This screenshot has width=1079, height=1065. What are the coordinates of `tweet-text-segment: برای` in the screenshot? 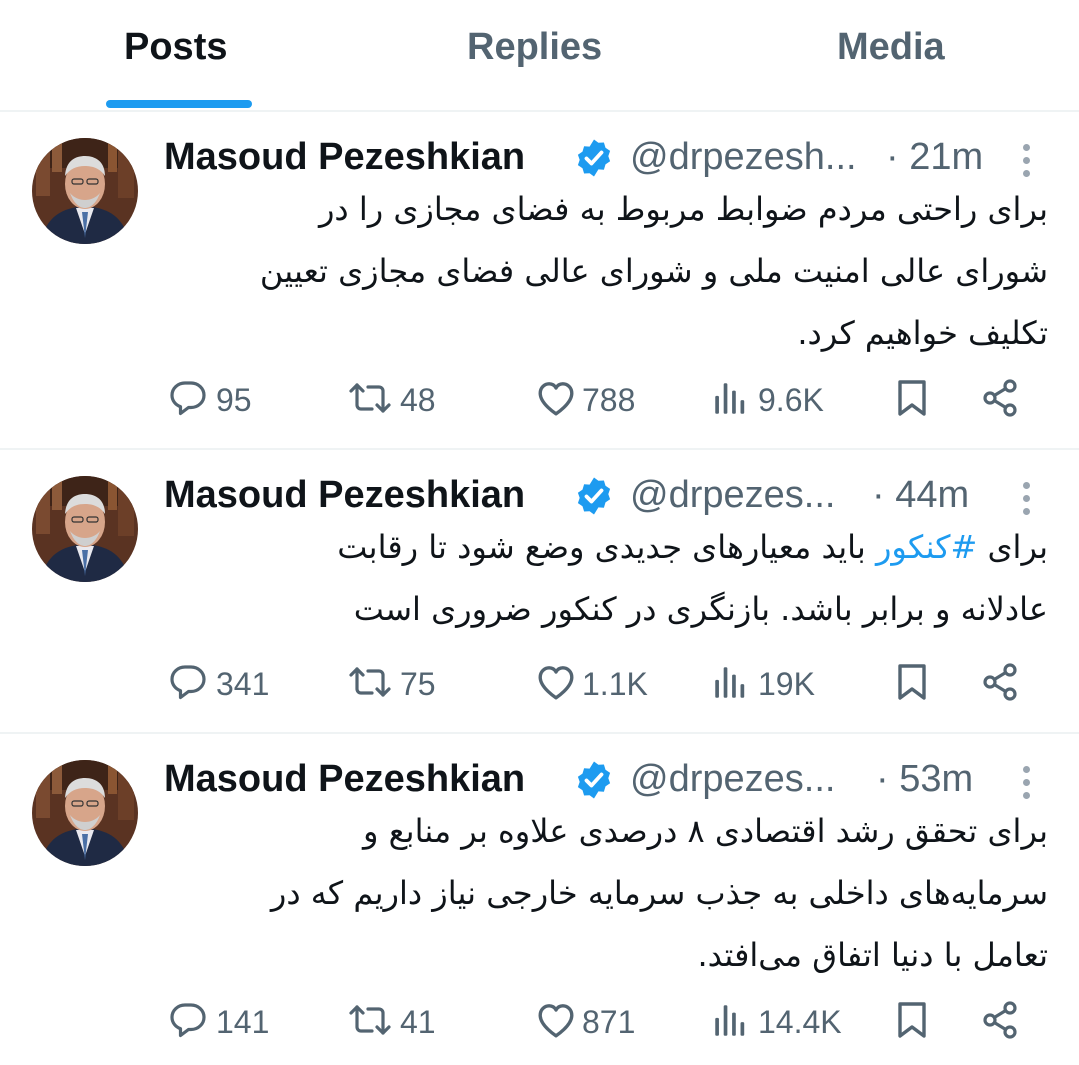 It's located at (1013, 547).